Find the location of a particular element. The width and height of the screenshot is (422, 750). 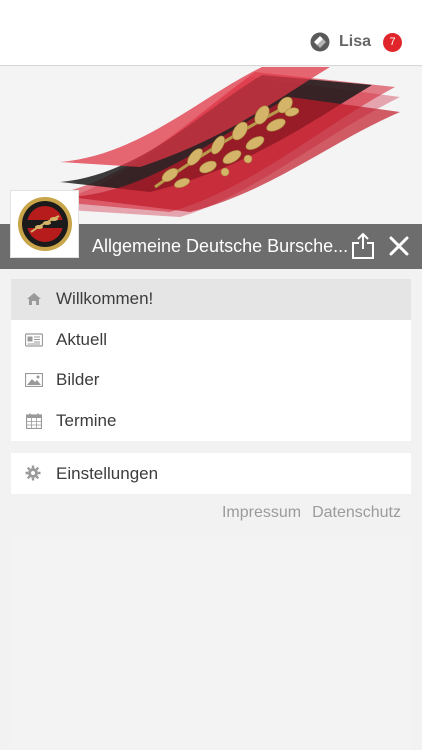

menu-item-label: Bilder is located at coordinates (78, 380).